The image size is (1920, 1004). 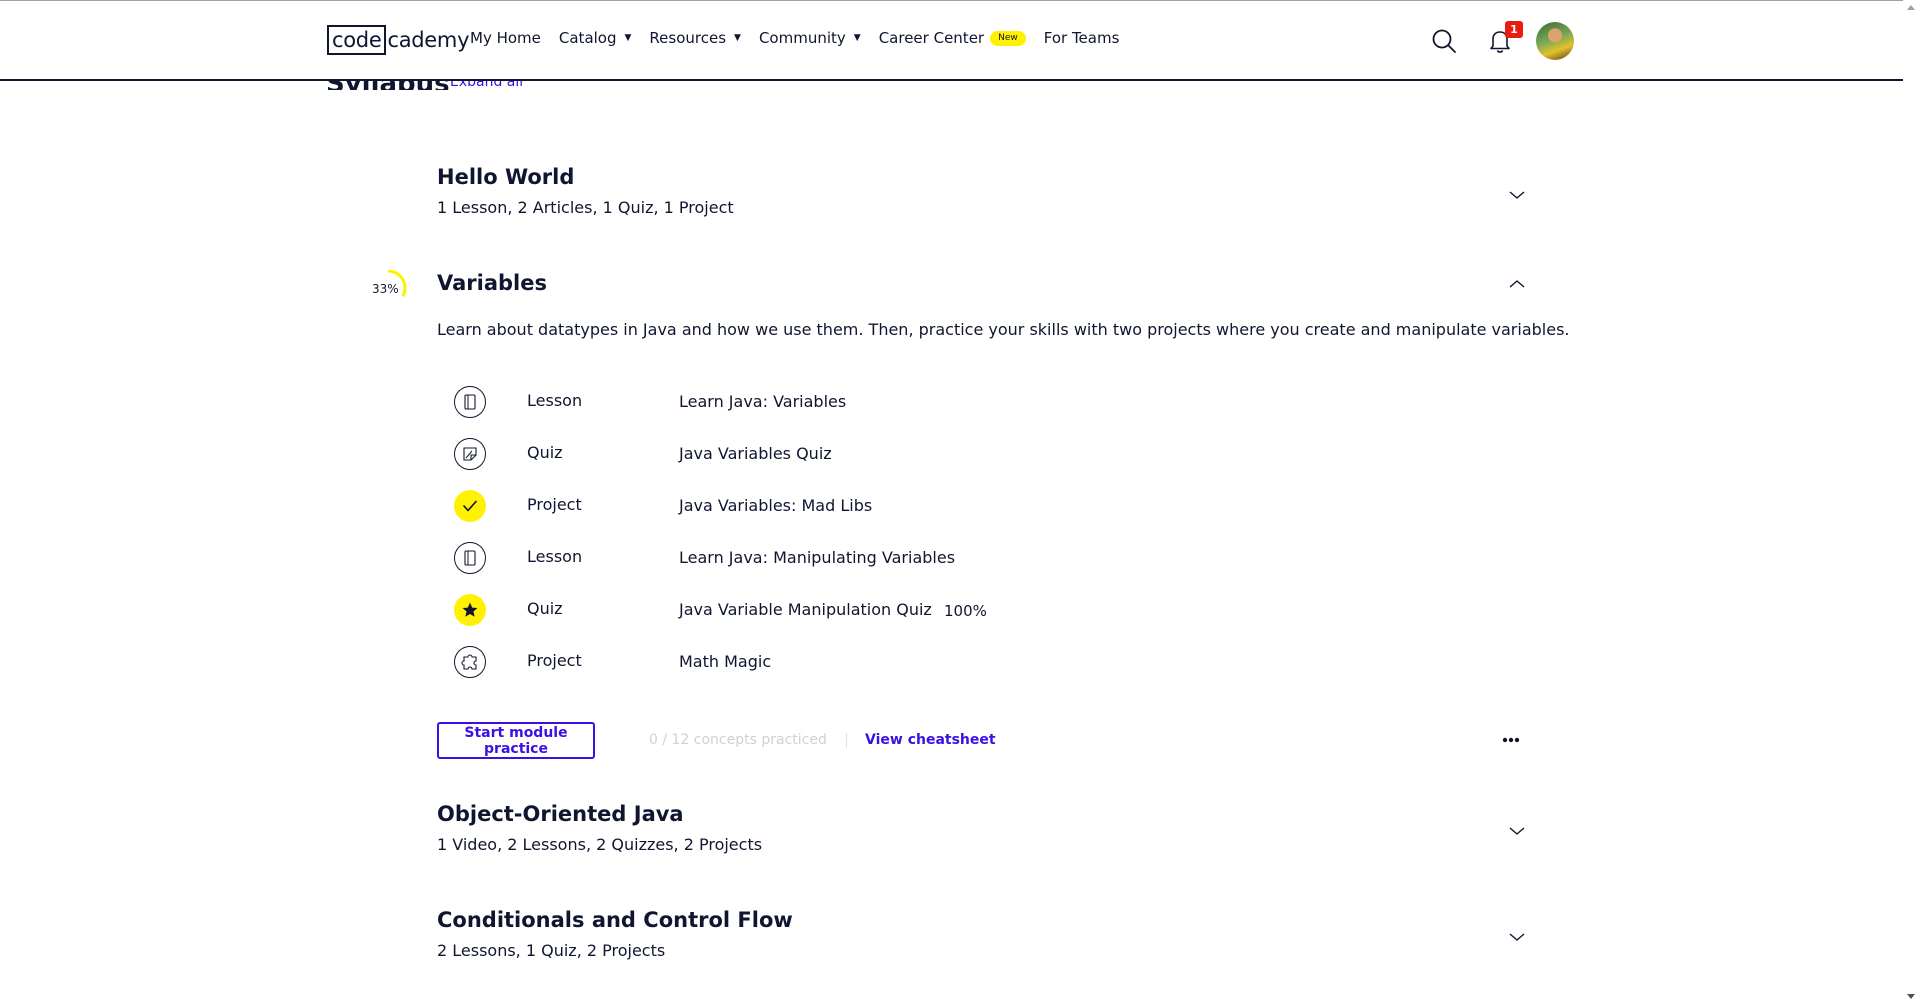 I want to click on item-name: Learn Java: Variables, so click(x=762, y=401).